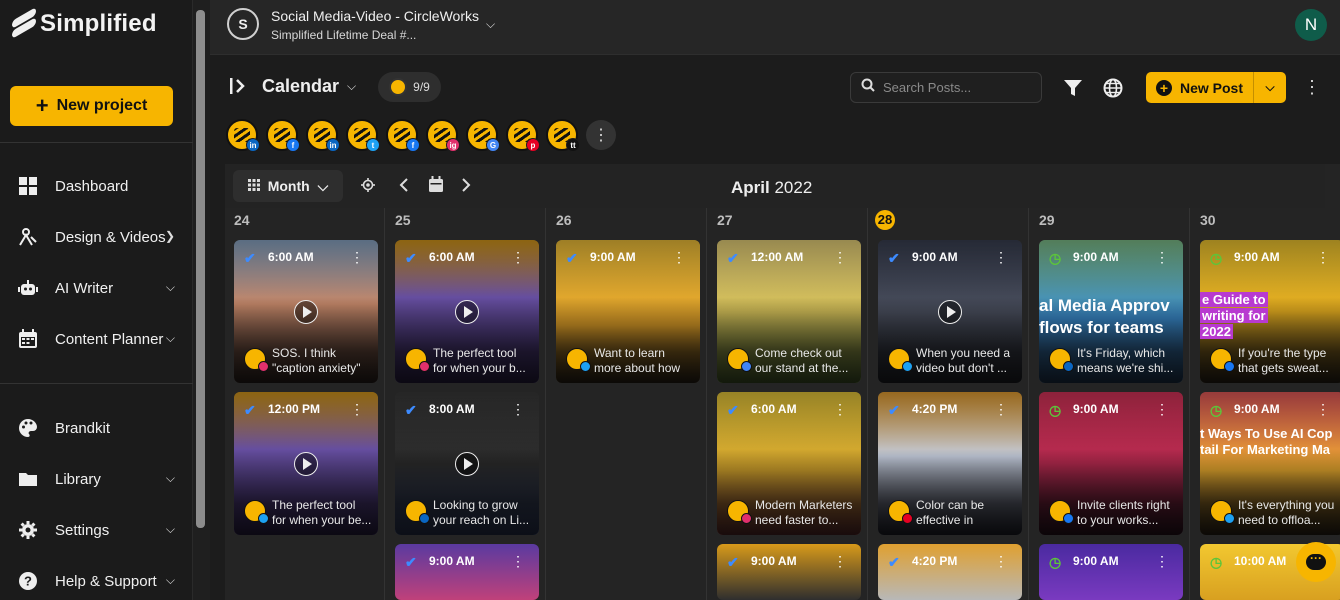  Describe the element at coordinates (28, 479) in the screenshot. I see `folder-icon` at that location.